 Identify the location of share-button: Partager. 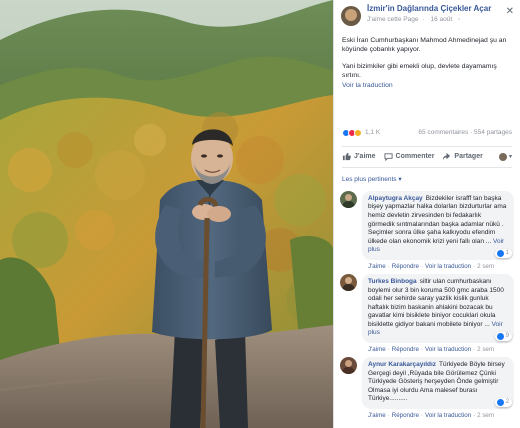
(462, 156).